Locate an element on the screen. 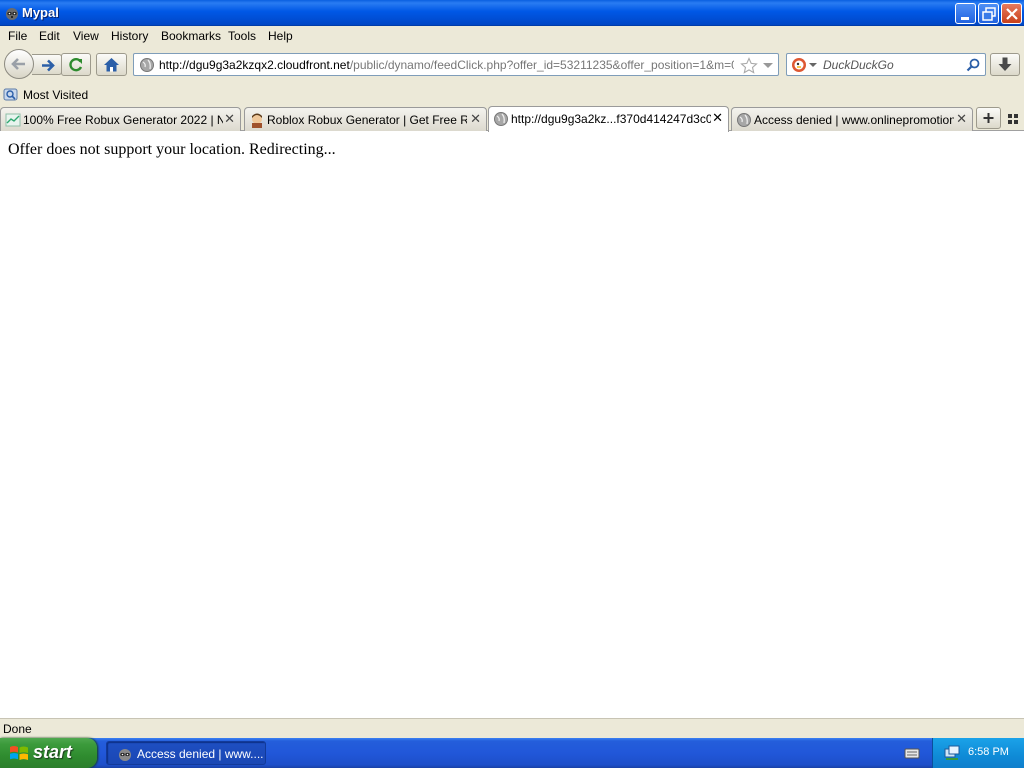 The image size is (1024, 768). minimize-button is located at coordinates (965, 13).